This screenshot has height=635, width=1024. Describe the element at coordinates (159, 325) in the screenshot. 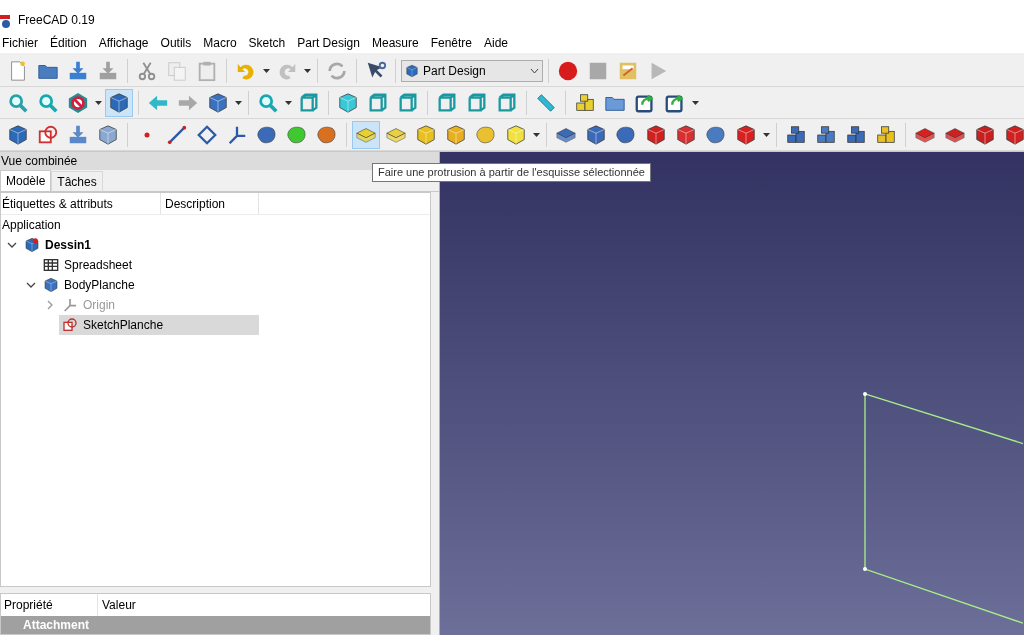

I see `tree-item: SketchPlanche` at that location.